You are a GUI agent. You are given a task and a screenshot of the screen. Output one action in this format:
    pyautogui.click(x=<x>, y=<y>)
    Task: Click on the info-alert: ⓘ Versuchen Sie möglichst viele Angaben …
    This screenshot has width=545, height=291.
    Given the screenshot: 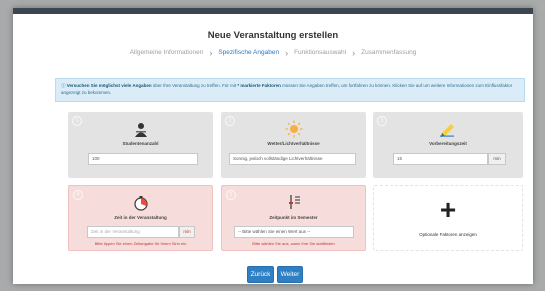 What is the action you would take?
    pyautogui.click(x=290, y=90)
    